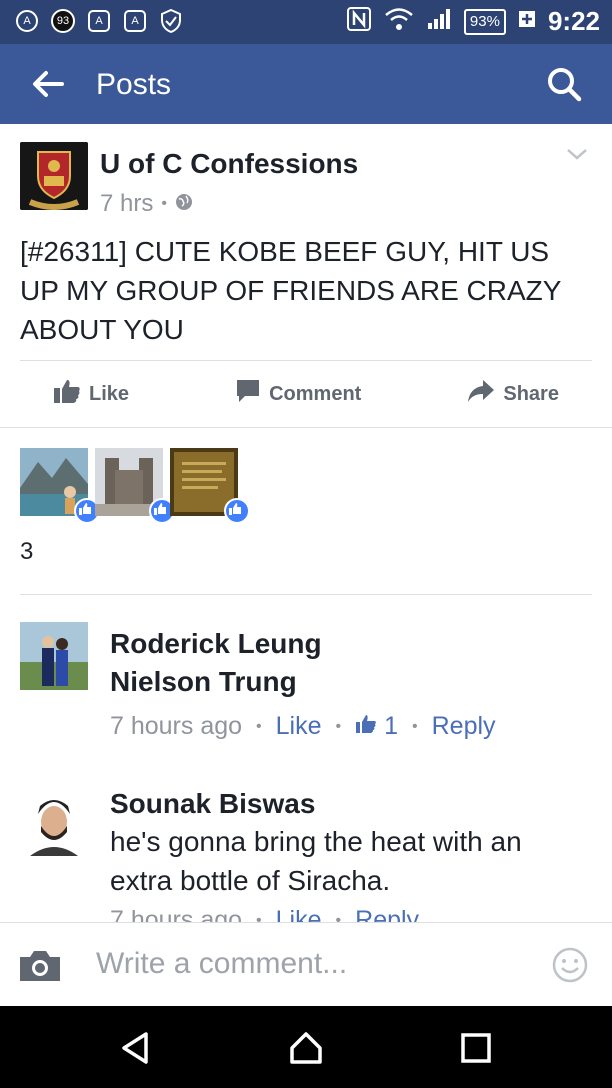 Image resolution: width=612 pixels, height=1088 pixels. What do you see at coordinates (136, 1048) in the screenshot?
I see `back-triangle-icon` at bounding box center [136, 1048].